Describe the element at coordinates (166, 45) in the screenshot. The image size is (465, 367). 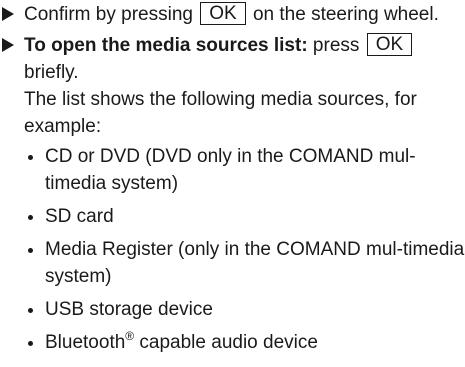
I see `step-heading: To open the media sources list:` at that location.